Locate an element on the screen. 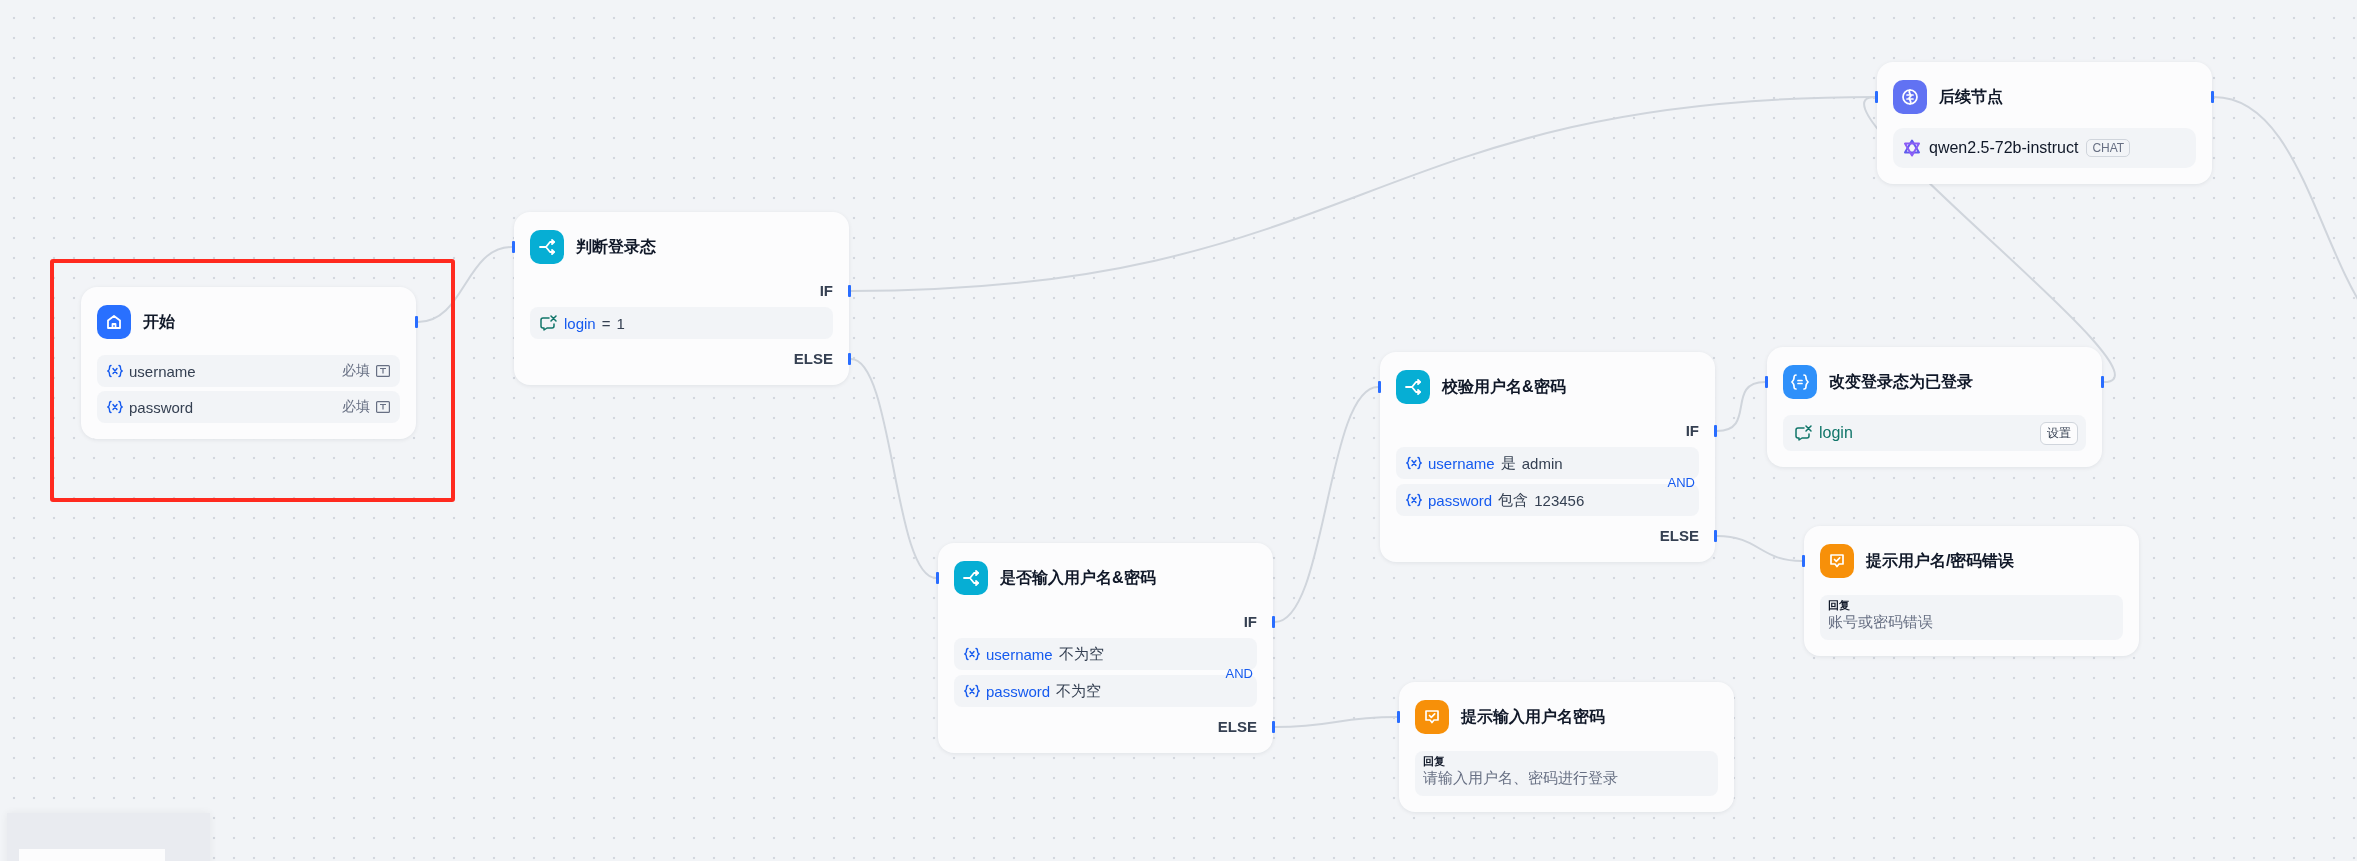 Image resolution: width=2357 pixels, height=861 pixels. node-title: 判断登录态 is located at coordinates (616, 246).